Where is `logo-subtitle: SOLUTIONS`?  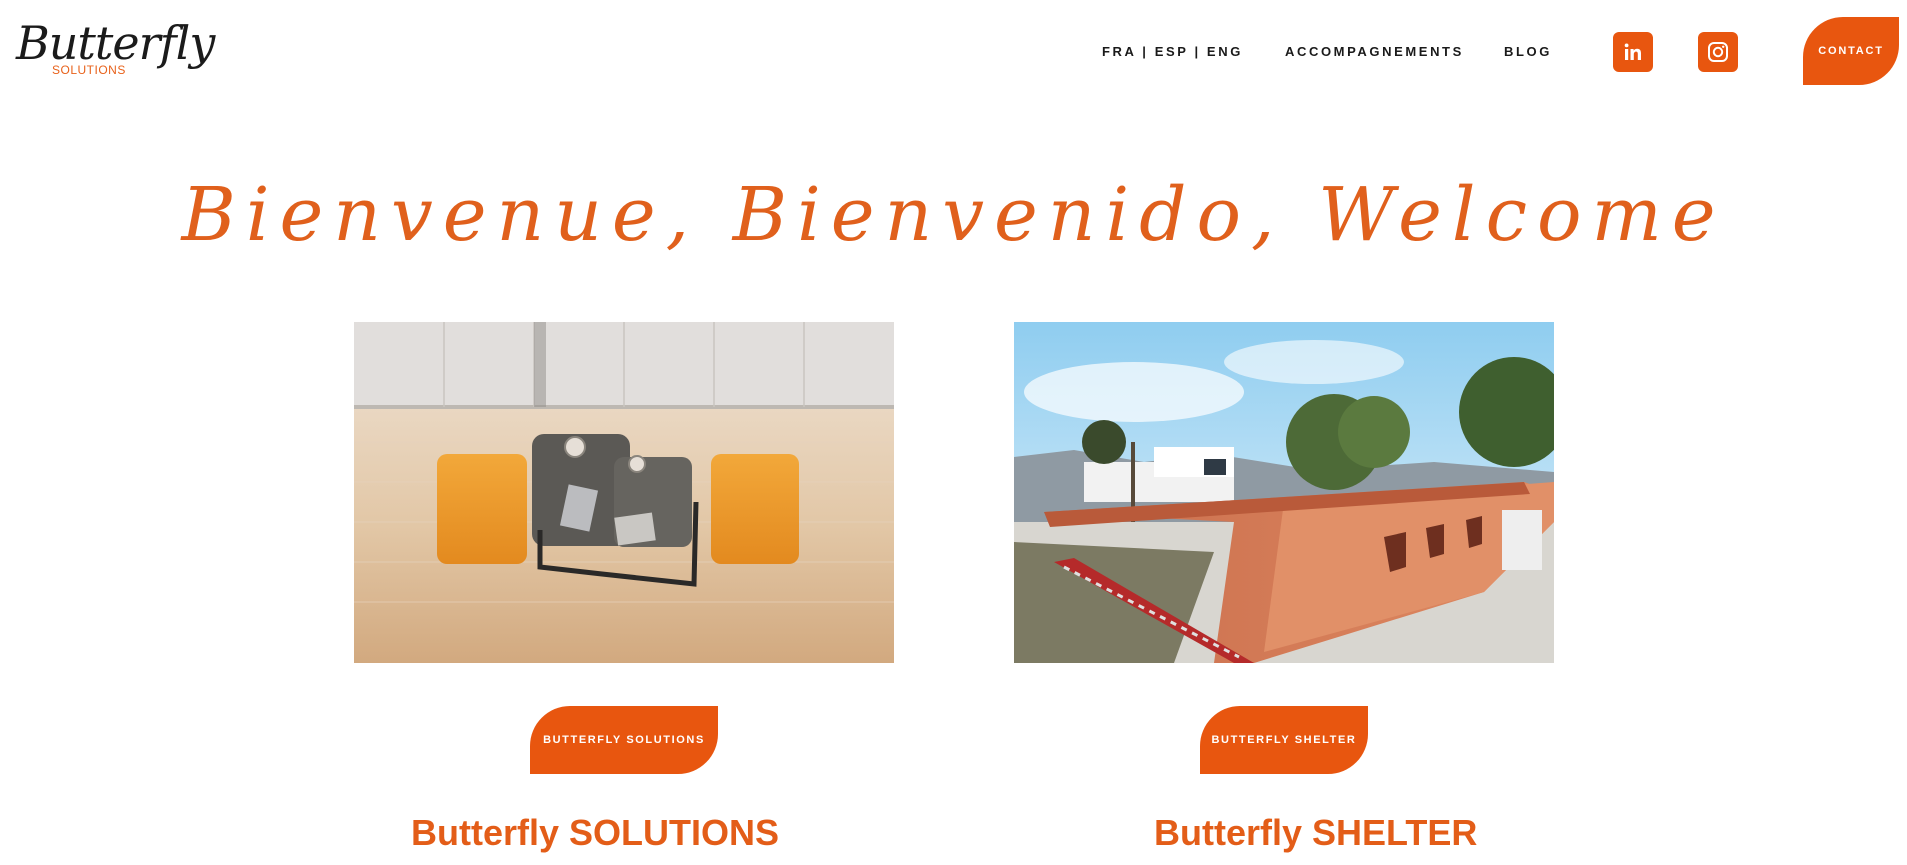 logo-subtitle: SOLUTIONS is located at coordinates (89, 70).